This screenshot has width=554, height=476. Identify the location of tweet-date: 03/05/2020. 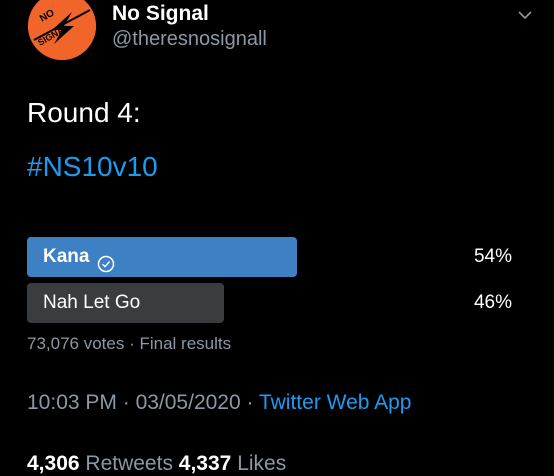
(188, 402).